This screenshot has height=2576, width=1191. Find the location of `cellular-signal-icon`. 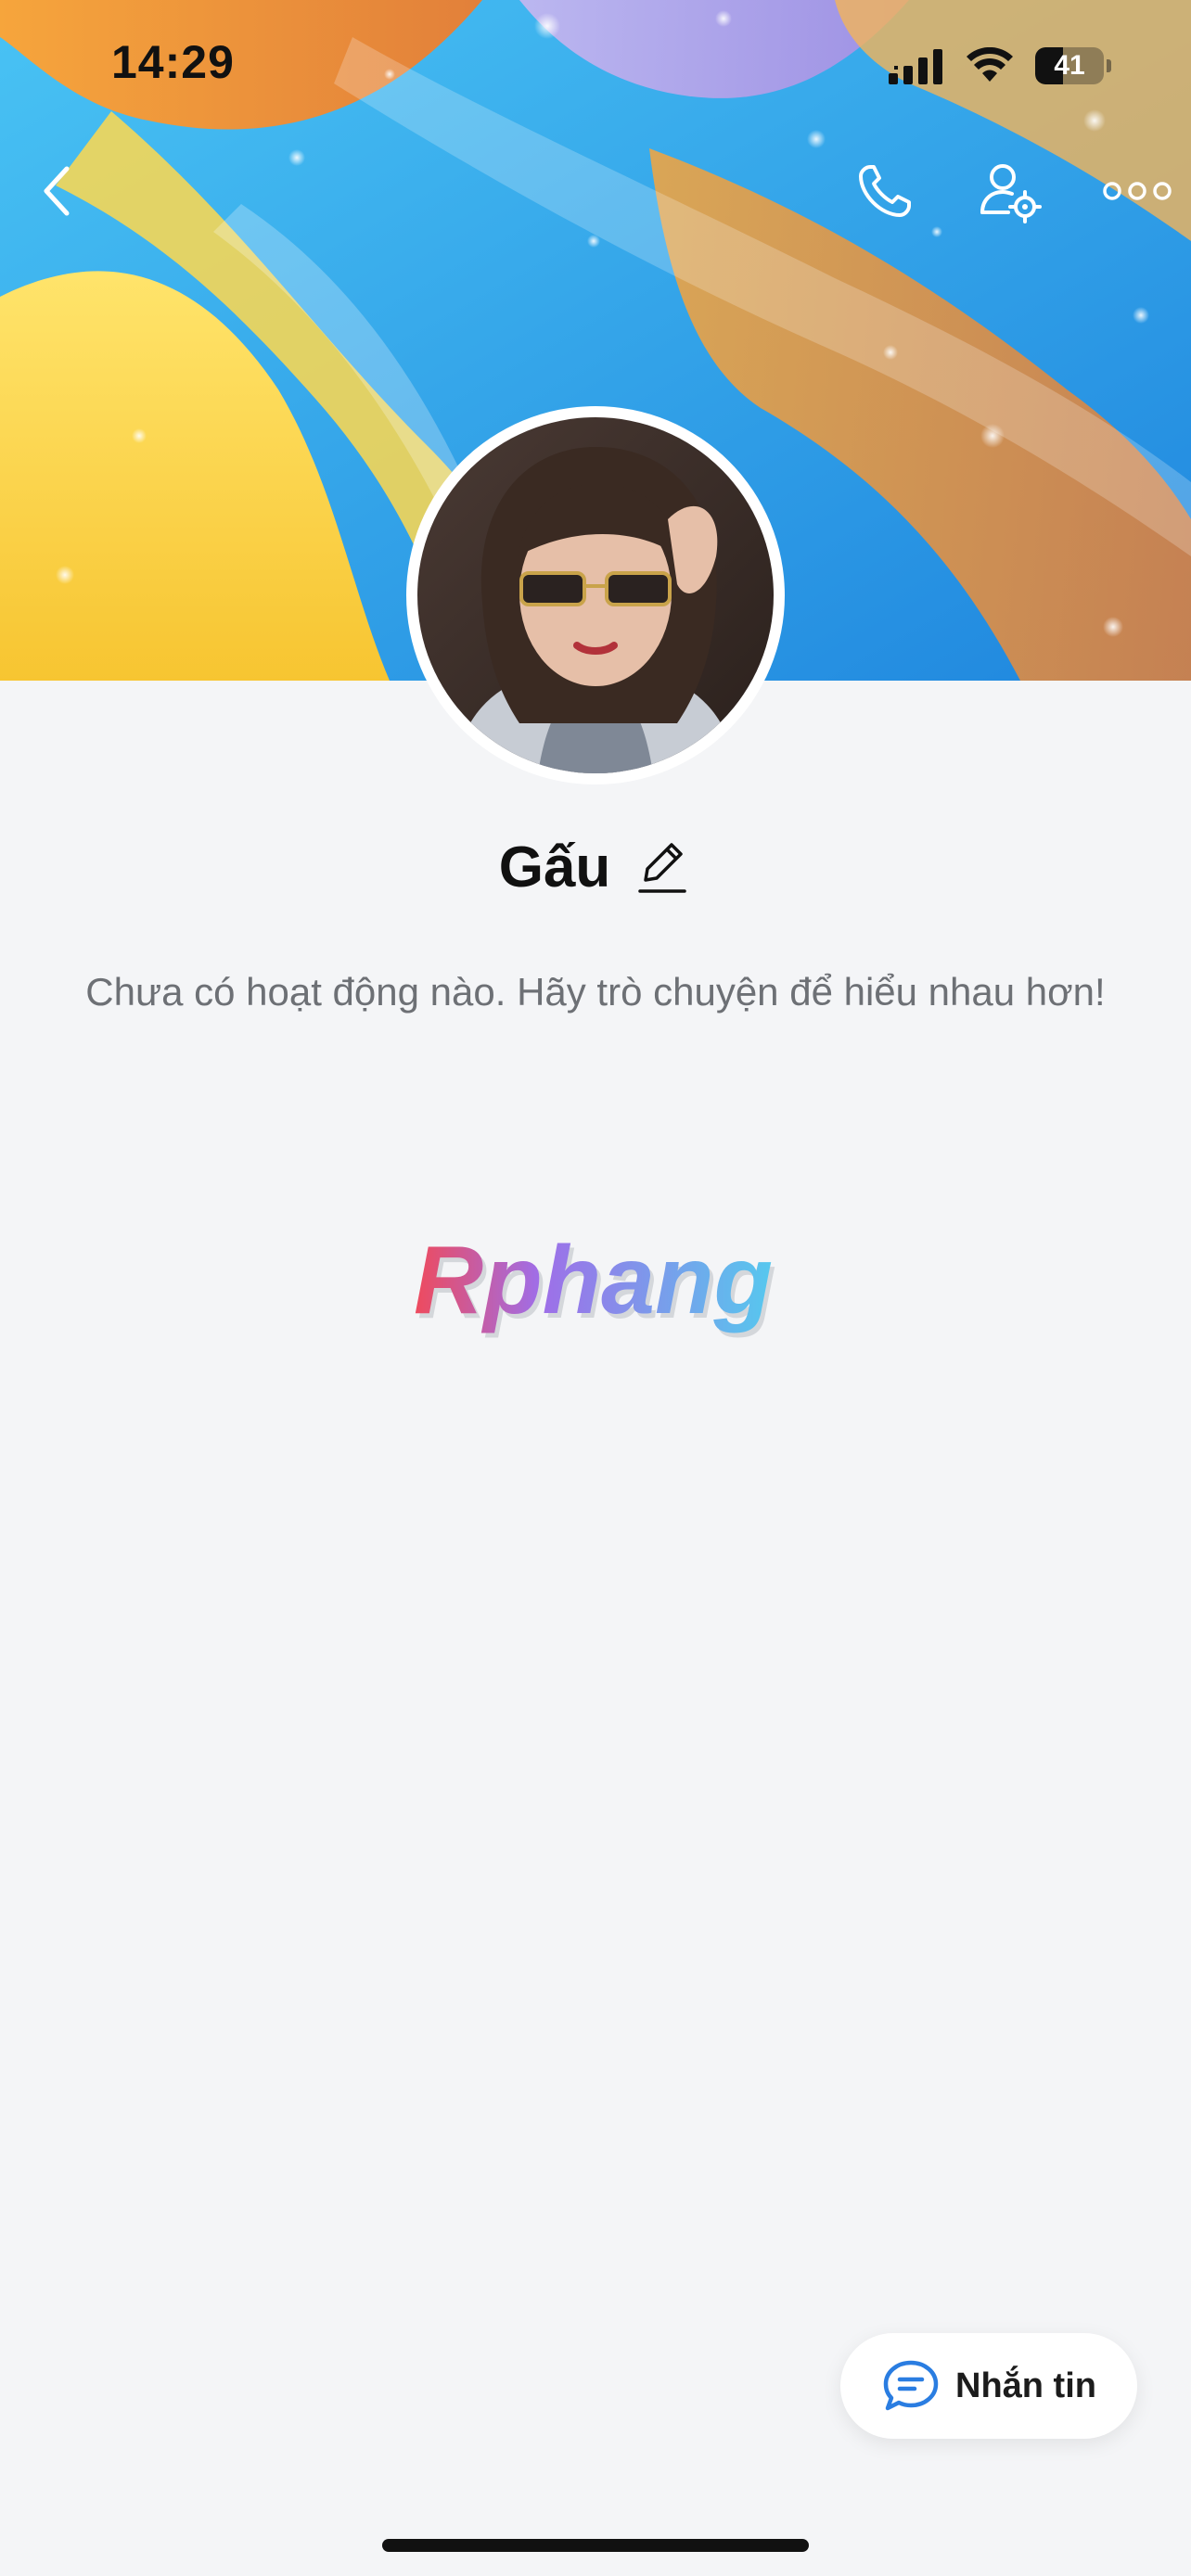

cellular-signal-icon is located at coordinates (916, 66).